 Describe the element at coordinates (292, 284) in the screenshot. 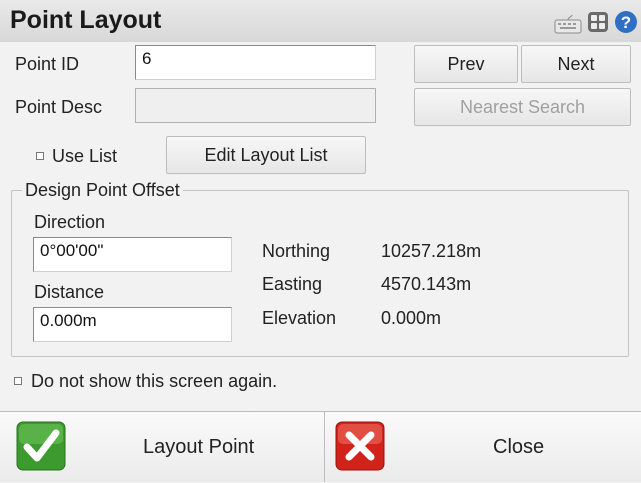

I see `easting-label: Easting` at that location.